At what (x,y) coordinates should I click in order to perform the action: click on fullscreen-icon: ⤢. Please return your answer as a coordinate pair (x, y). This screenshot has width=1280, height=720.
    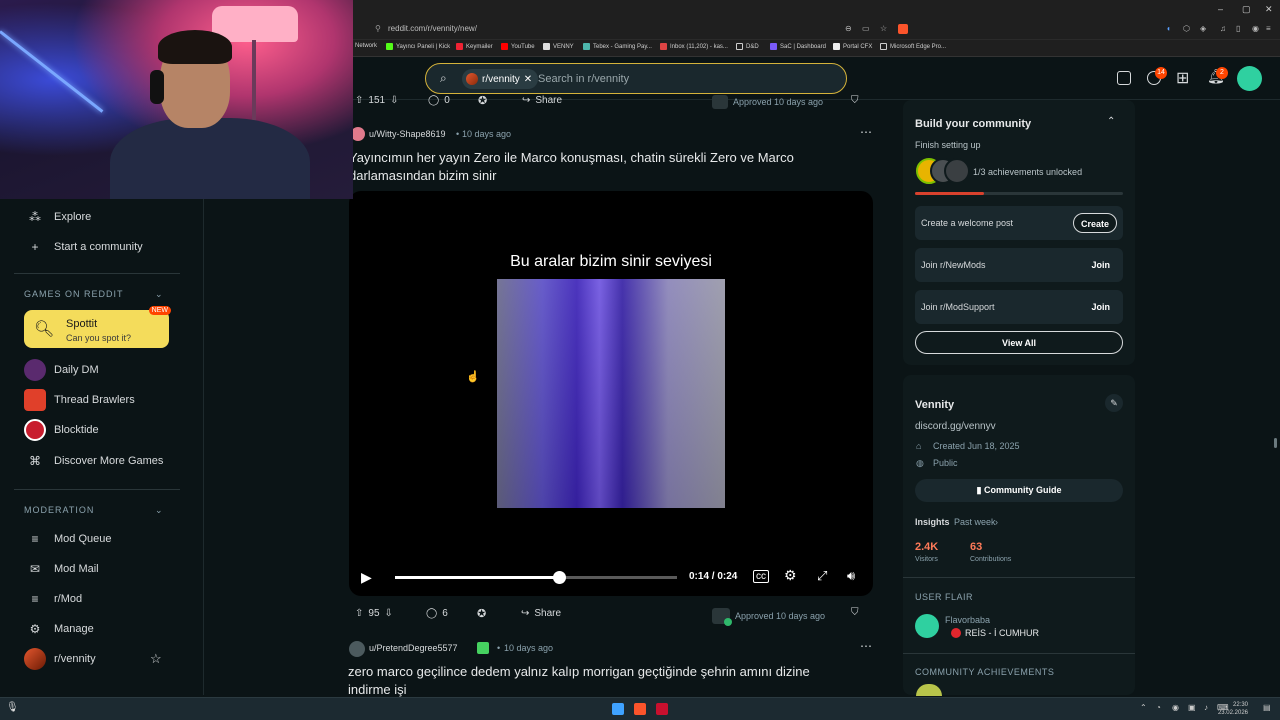
    Looking at the image, I should click on (822, 576).